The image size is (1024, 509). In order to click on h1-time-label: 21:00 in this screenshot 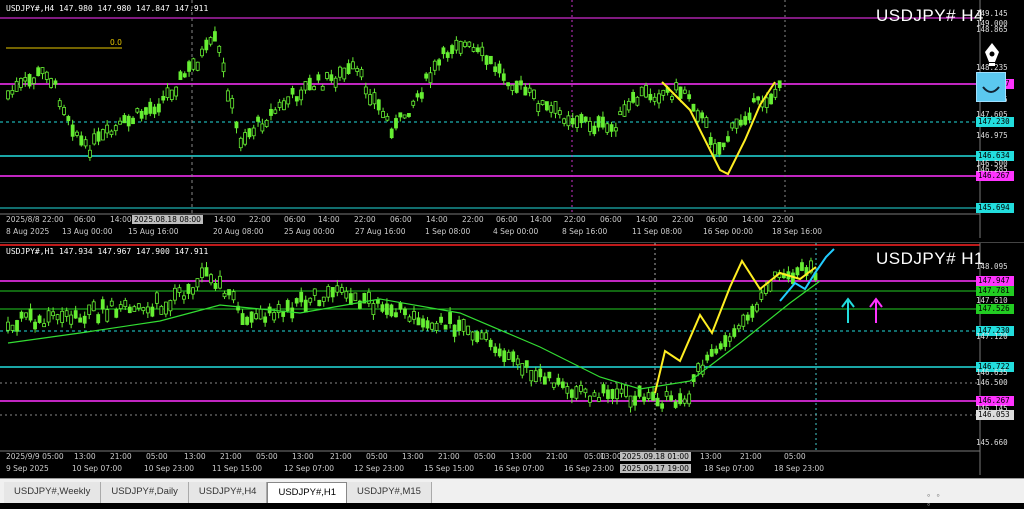, I will do `click(449, 456)`.